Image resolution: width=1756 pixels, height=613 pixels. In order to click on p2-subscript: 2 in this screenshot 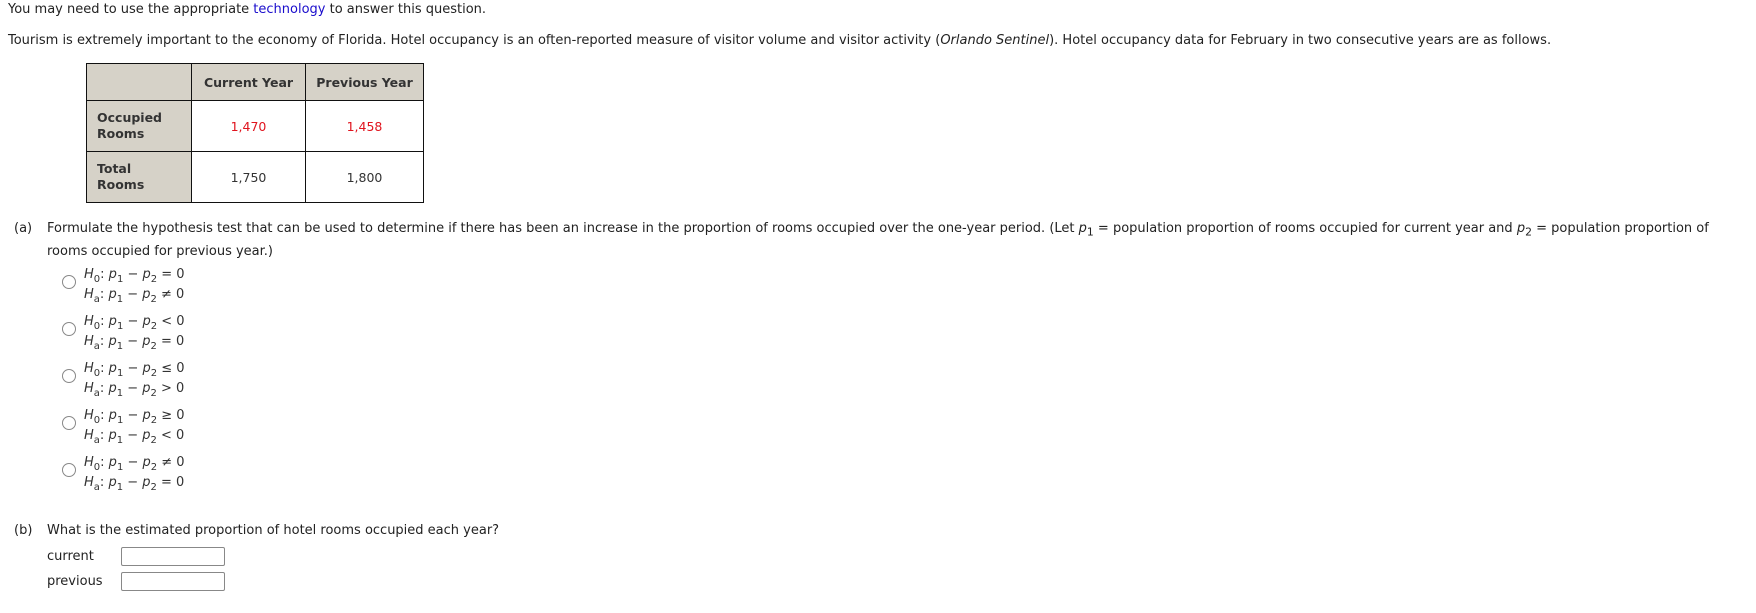, I will do `click(1528, 232)`.